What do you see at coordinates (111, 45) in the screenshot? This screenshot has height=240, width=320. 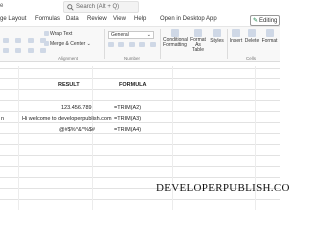 I see `currency-icon` at bounding box center [111, 45].